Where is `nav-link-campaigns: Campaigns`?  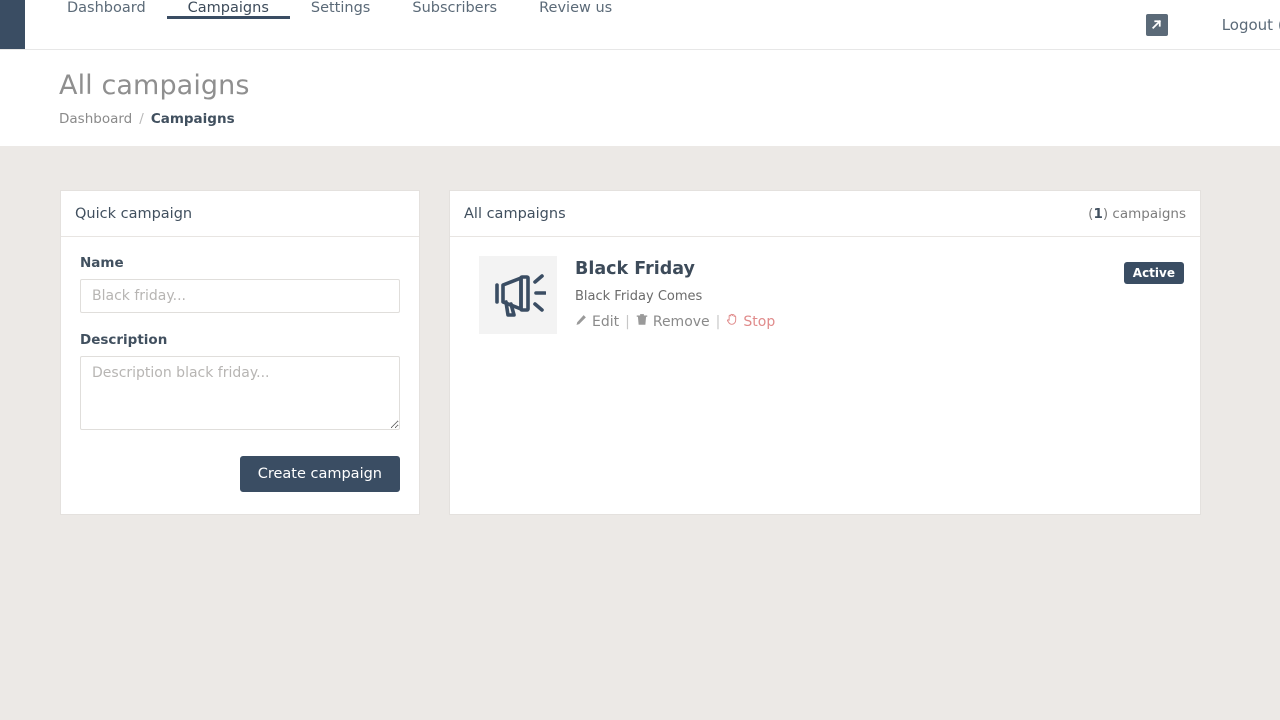 nav-link-campaigns: Campaigns is located at coordinates (228, 9).